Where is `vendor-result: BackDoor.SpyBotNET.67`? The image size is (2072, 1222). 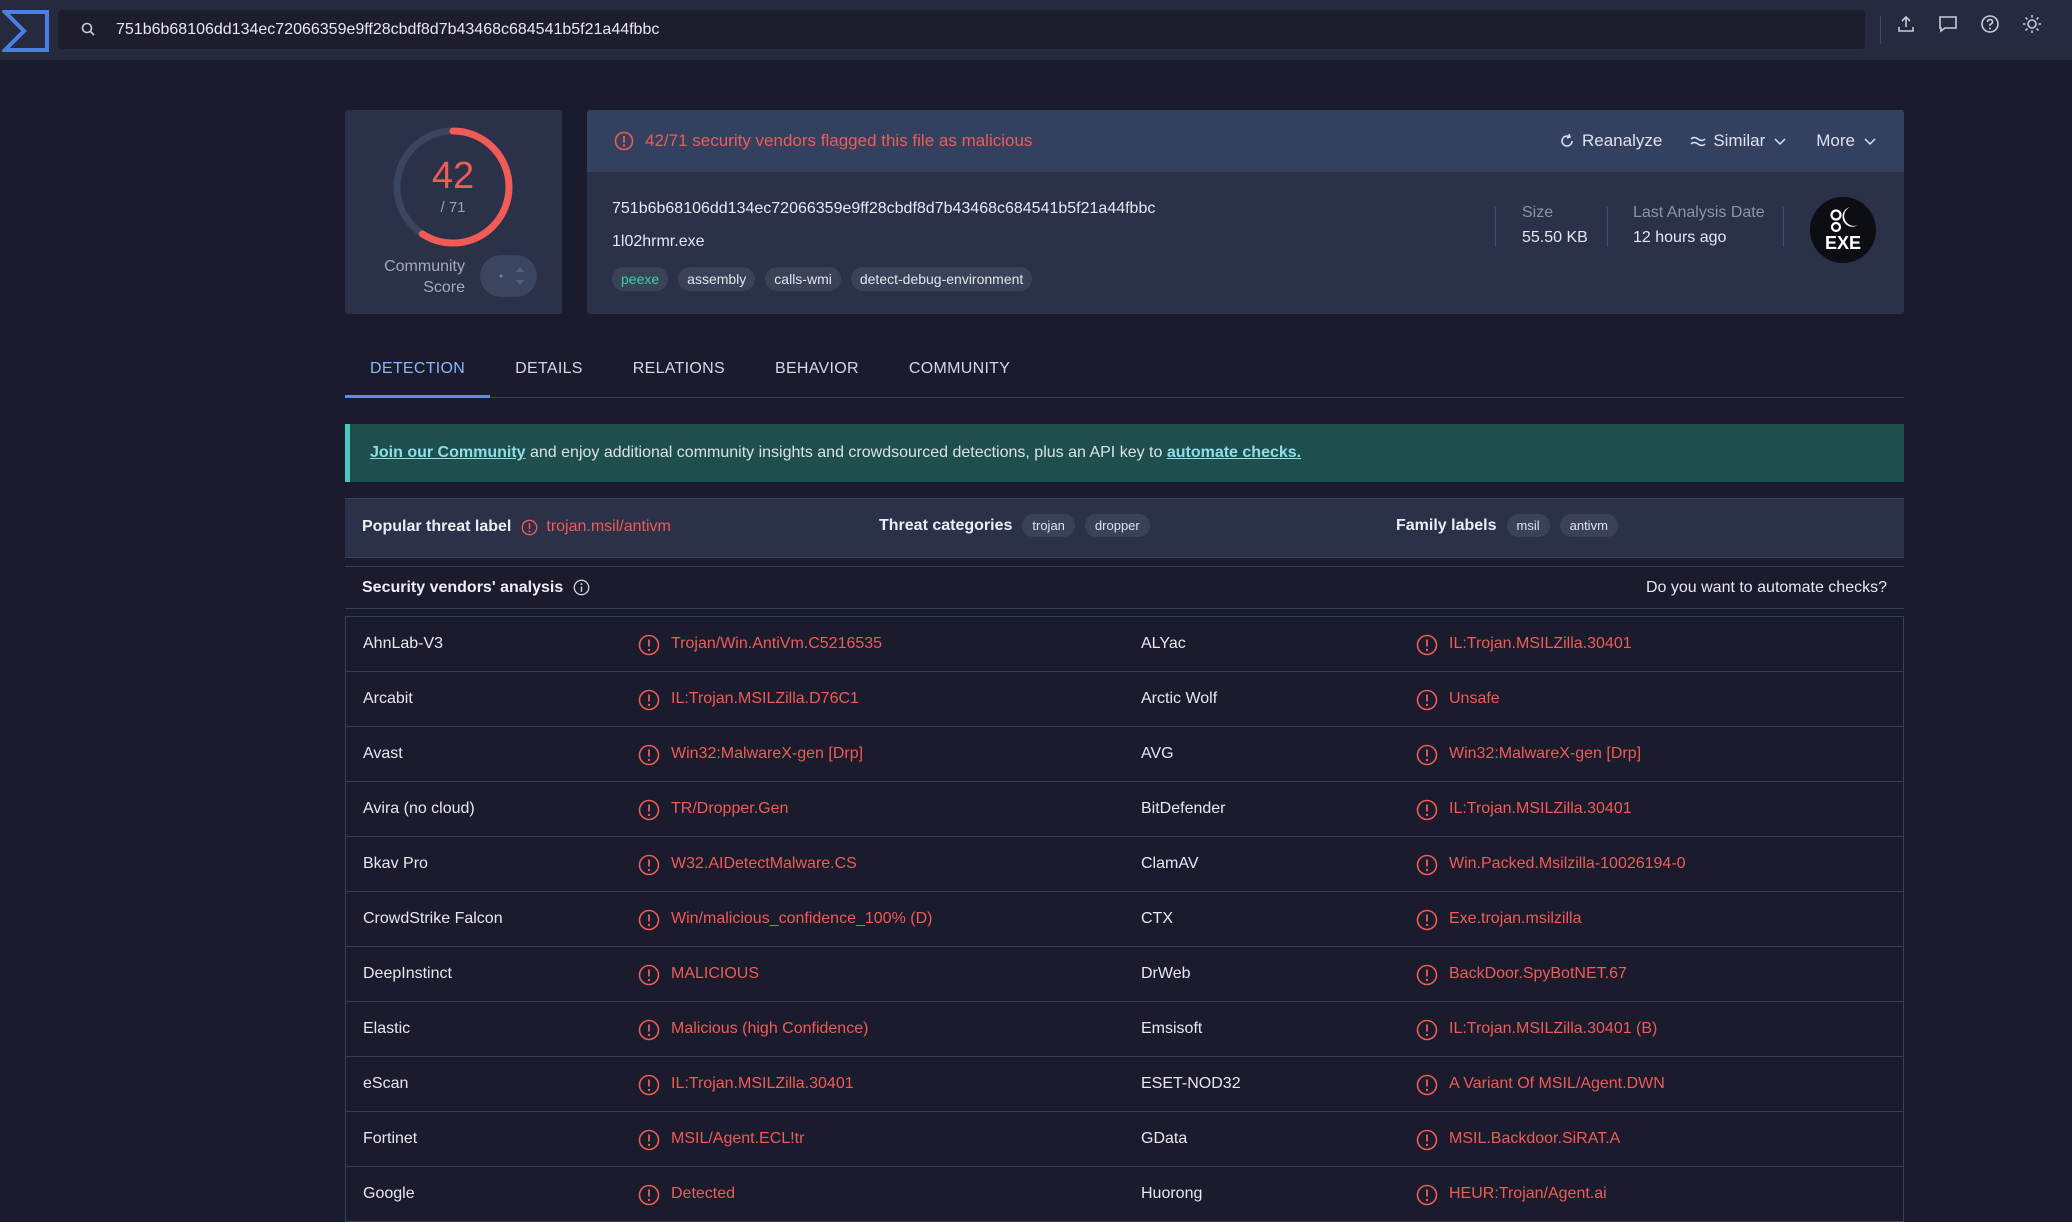 vendor-result: BackDoor.SpyBotNET.67 is located at coordinates (1538, 973).